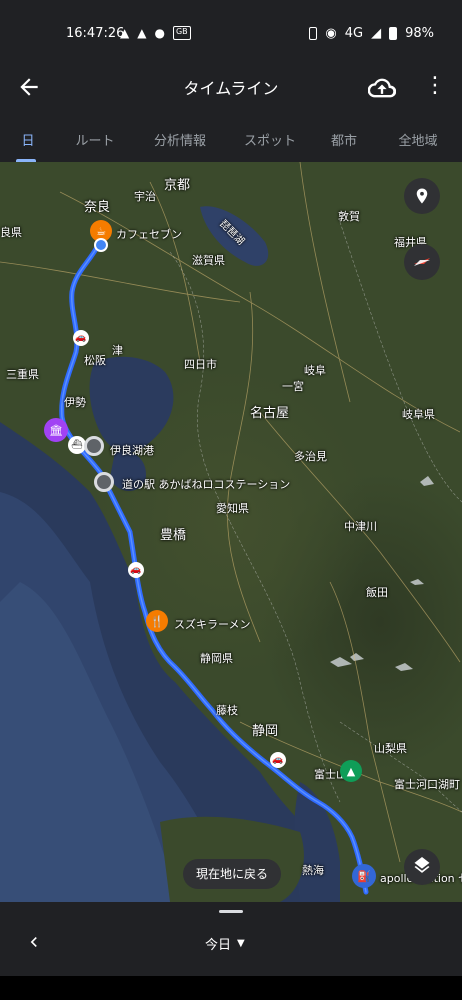  What do you see at coordinates (125, 33) in the screenshot?
I see `warning-icon: ▲` at bounding box center [125, 33].